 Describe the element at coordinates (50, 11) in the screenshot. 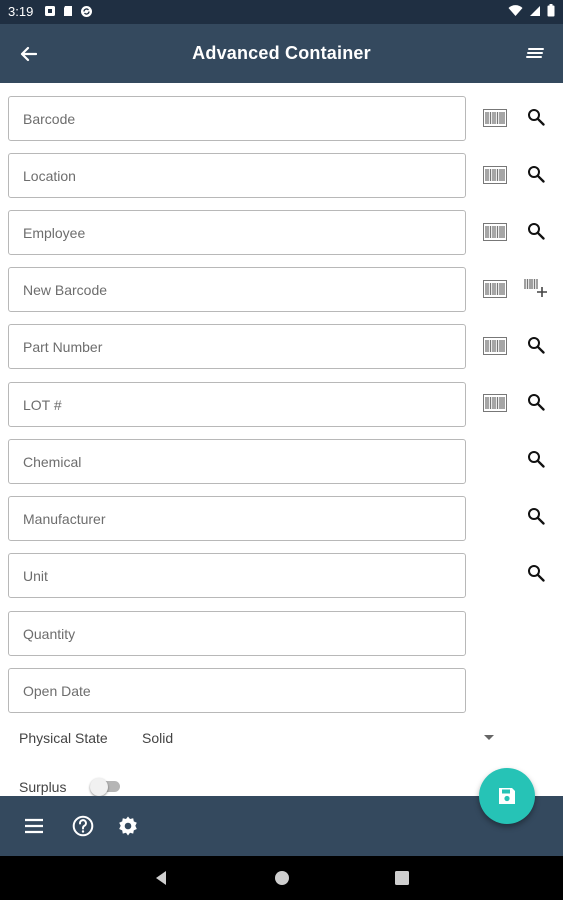

I see `notification-icon` at that location.